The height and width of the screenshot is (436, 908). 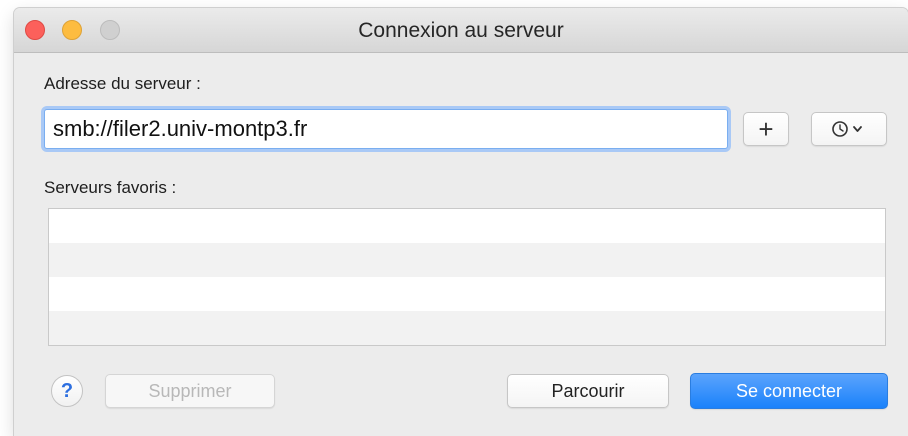 I want to click on question-icon: ?, so click(x=67, y=390).